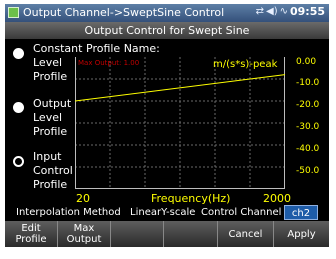 The width and height of the screenshot is (336, 259). What do you see at coordinates (308, 83) in the screenshot?
I see `y-tick-label: -10.0` at bounding box center [308, 83].